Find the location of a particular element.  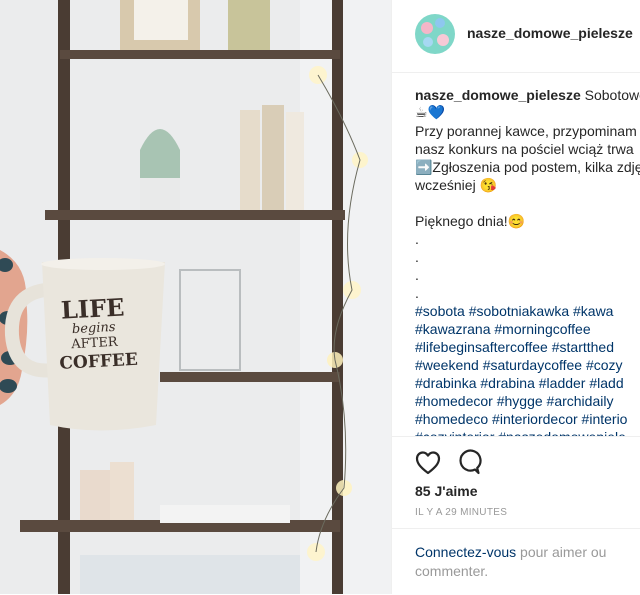

caption-first-text: Sobotowo is located at coordinates (612, 95).